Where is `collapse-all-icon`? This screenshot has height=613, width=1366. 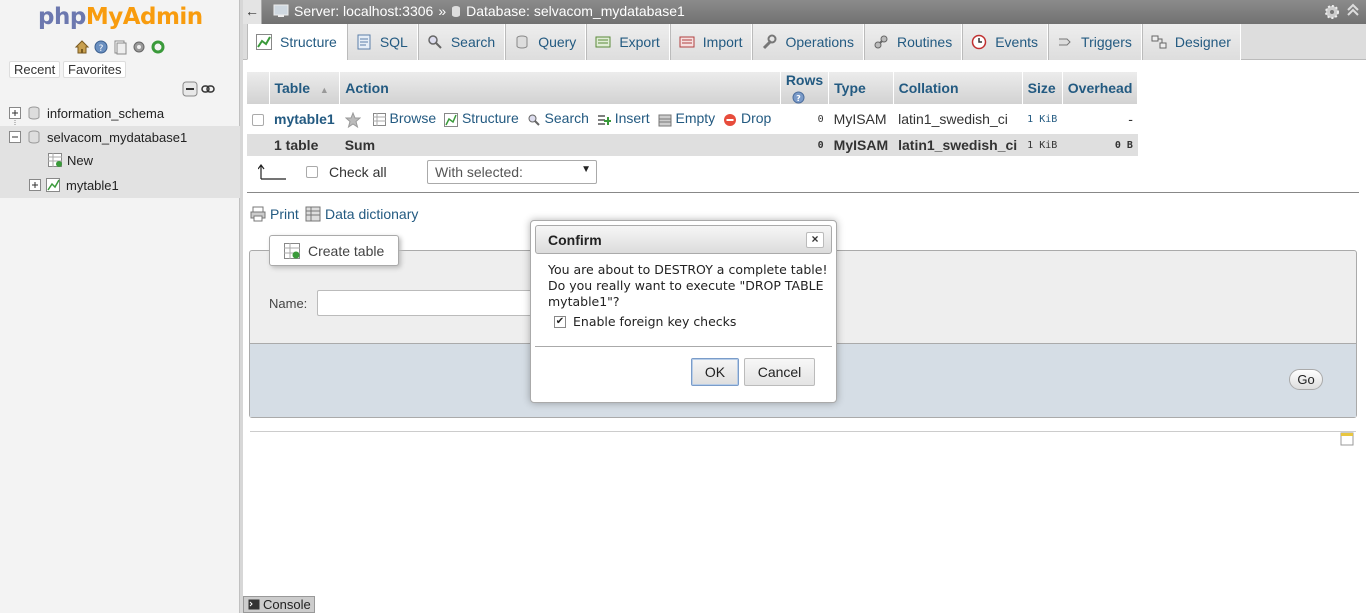 collapse-all-icon is located at coordinates (190, 89).